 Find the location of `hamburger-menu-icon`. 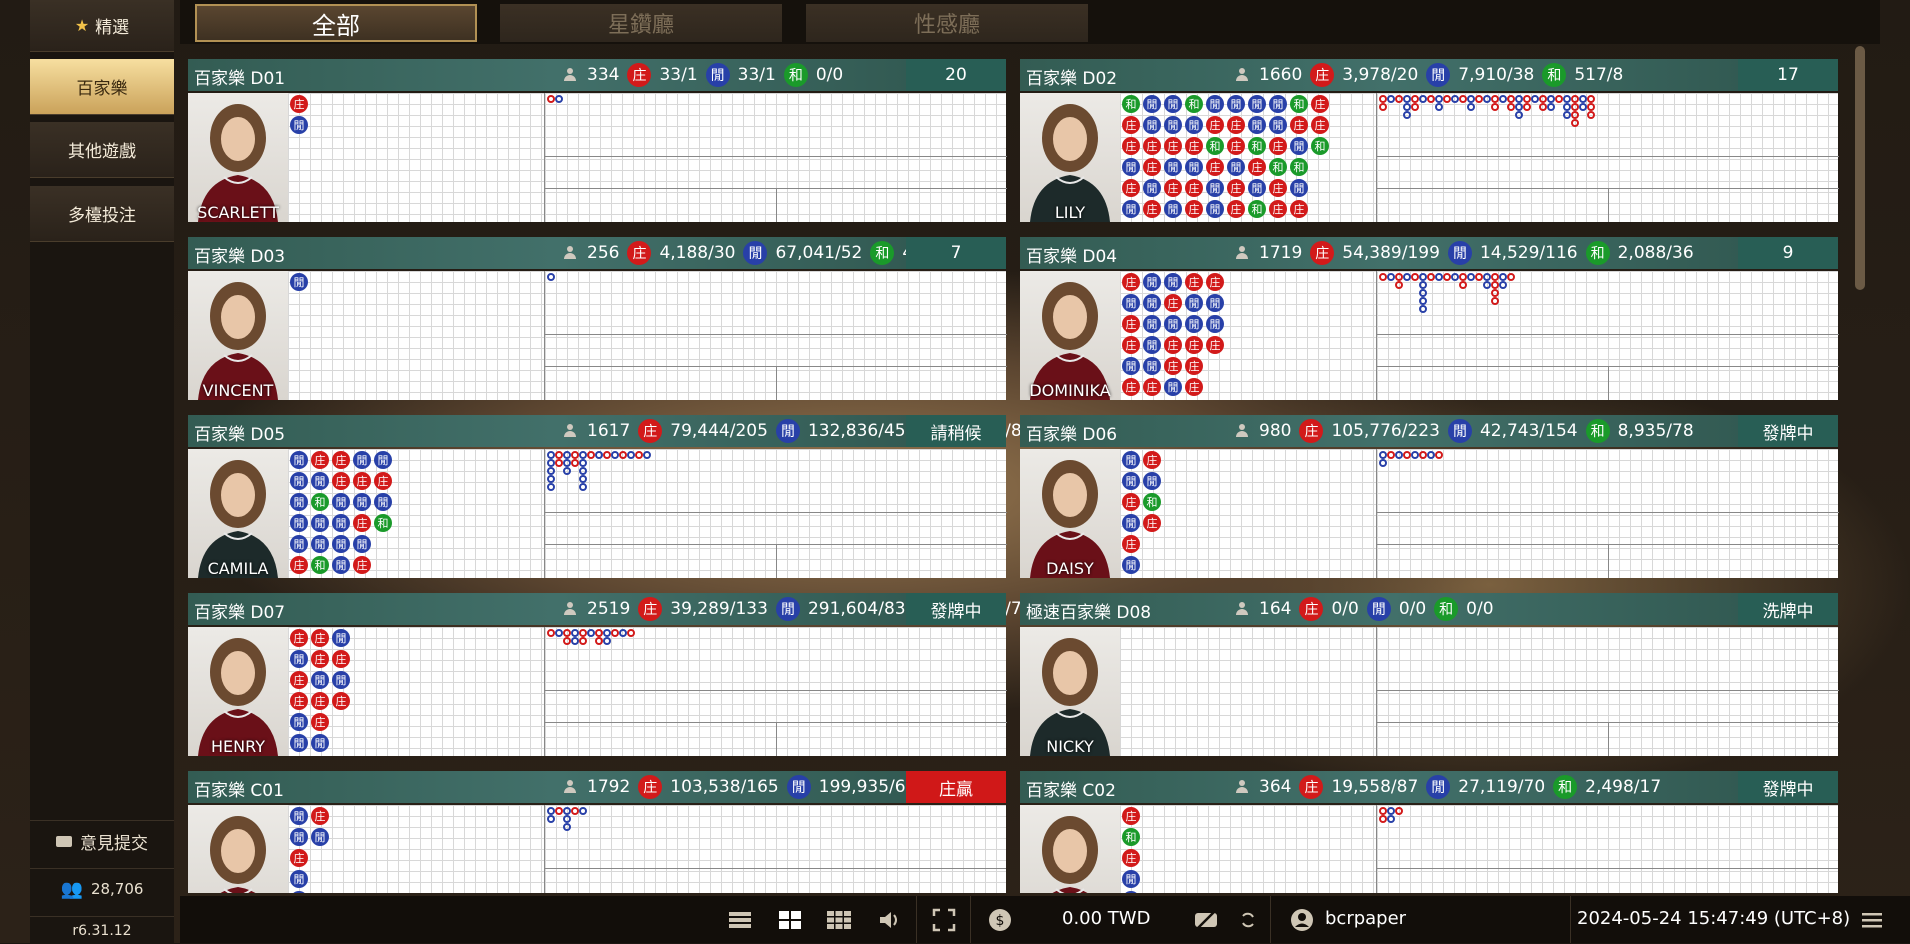

hamburger-menu-icon is located at coordinates (1872, 920).